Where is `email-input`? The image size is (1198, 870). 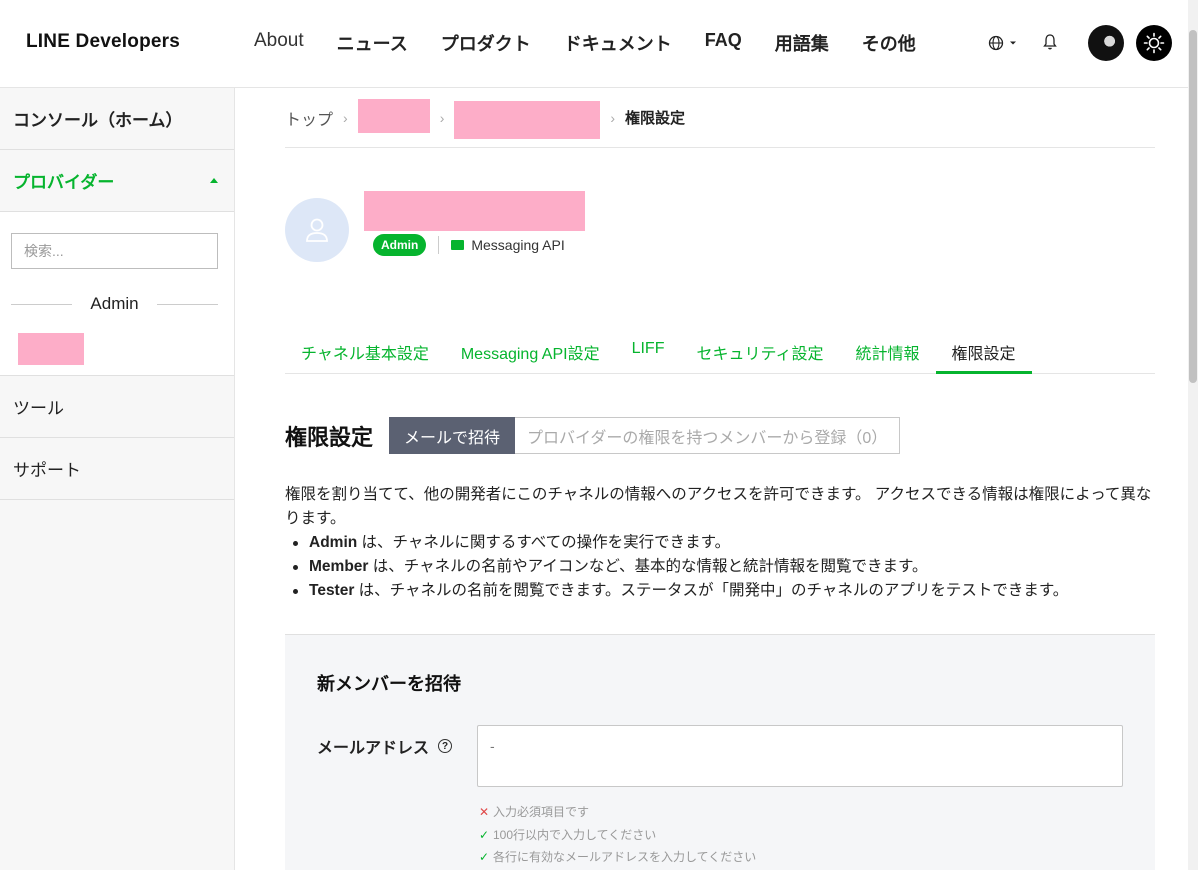 email-input is located at coordinates (800, 756).